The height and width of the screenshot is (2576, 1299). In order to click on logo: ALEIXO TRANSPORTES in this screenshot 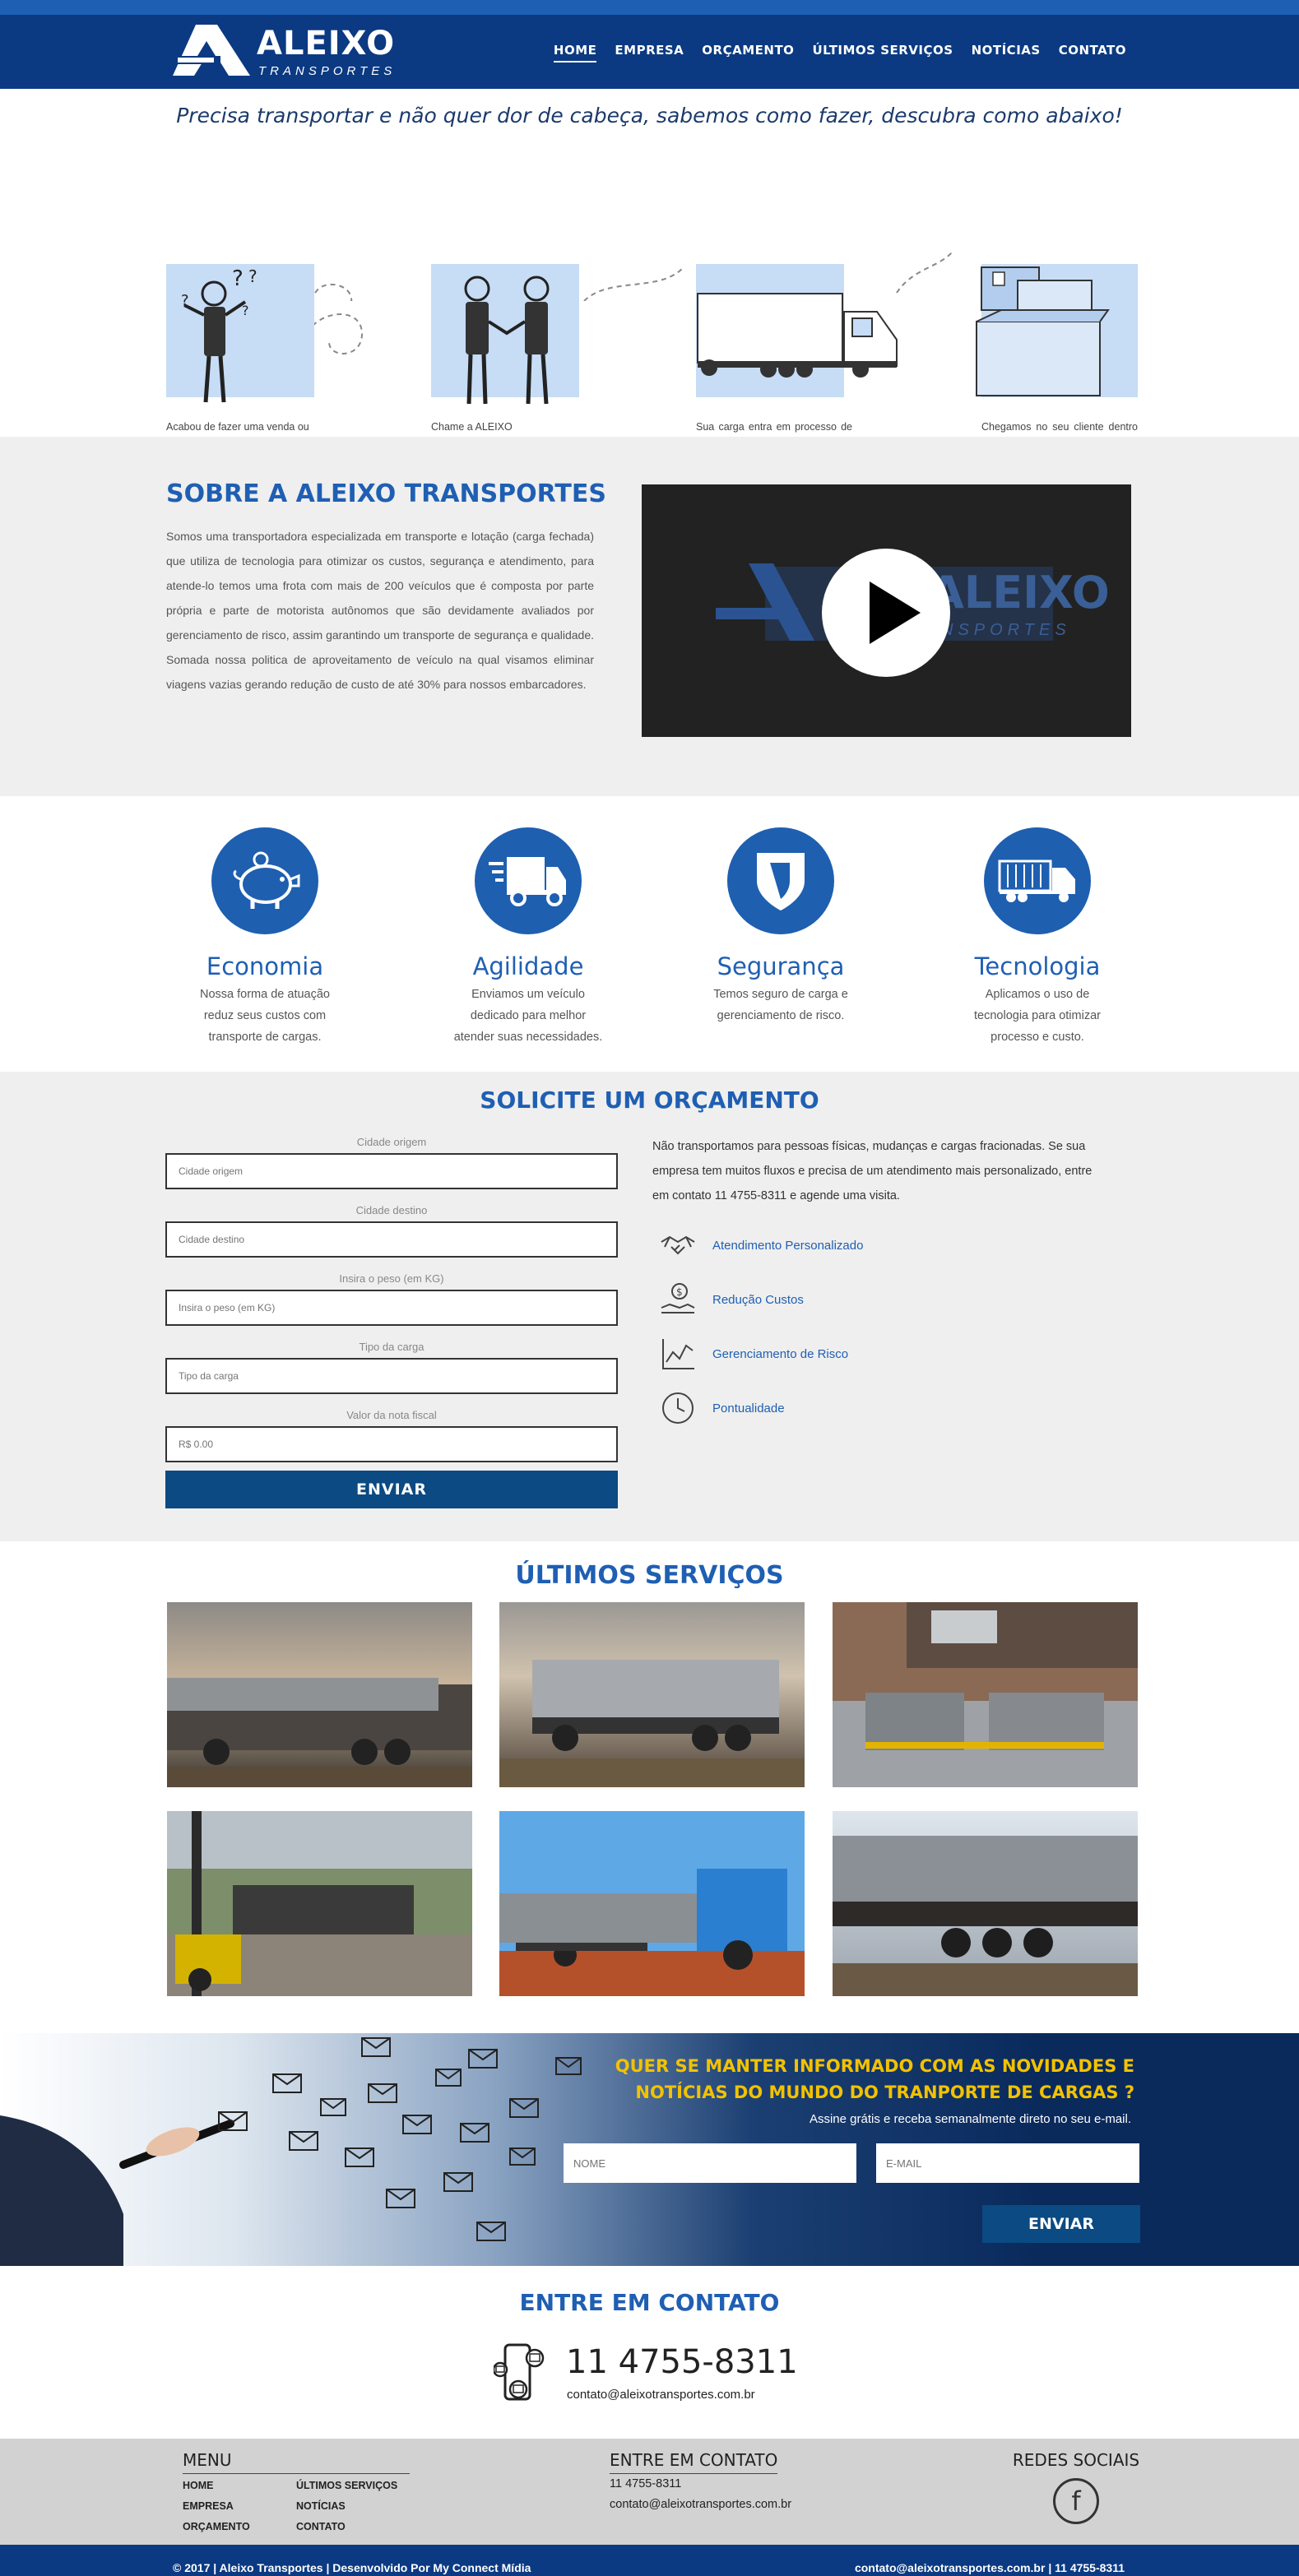, I will do `click(290, 51)`.